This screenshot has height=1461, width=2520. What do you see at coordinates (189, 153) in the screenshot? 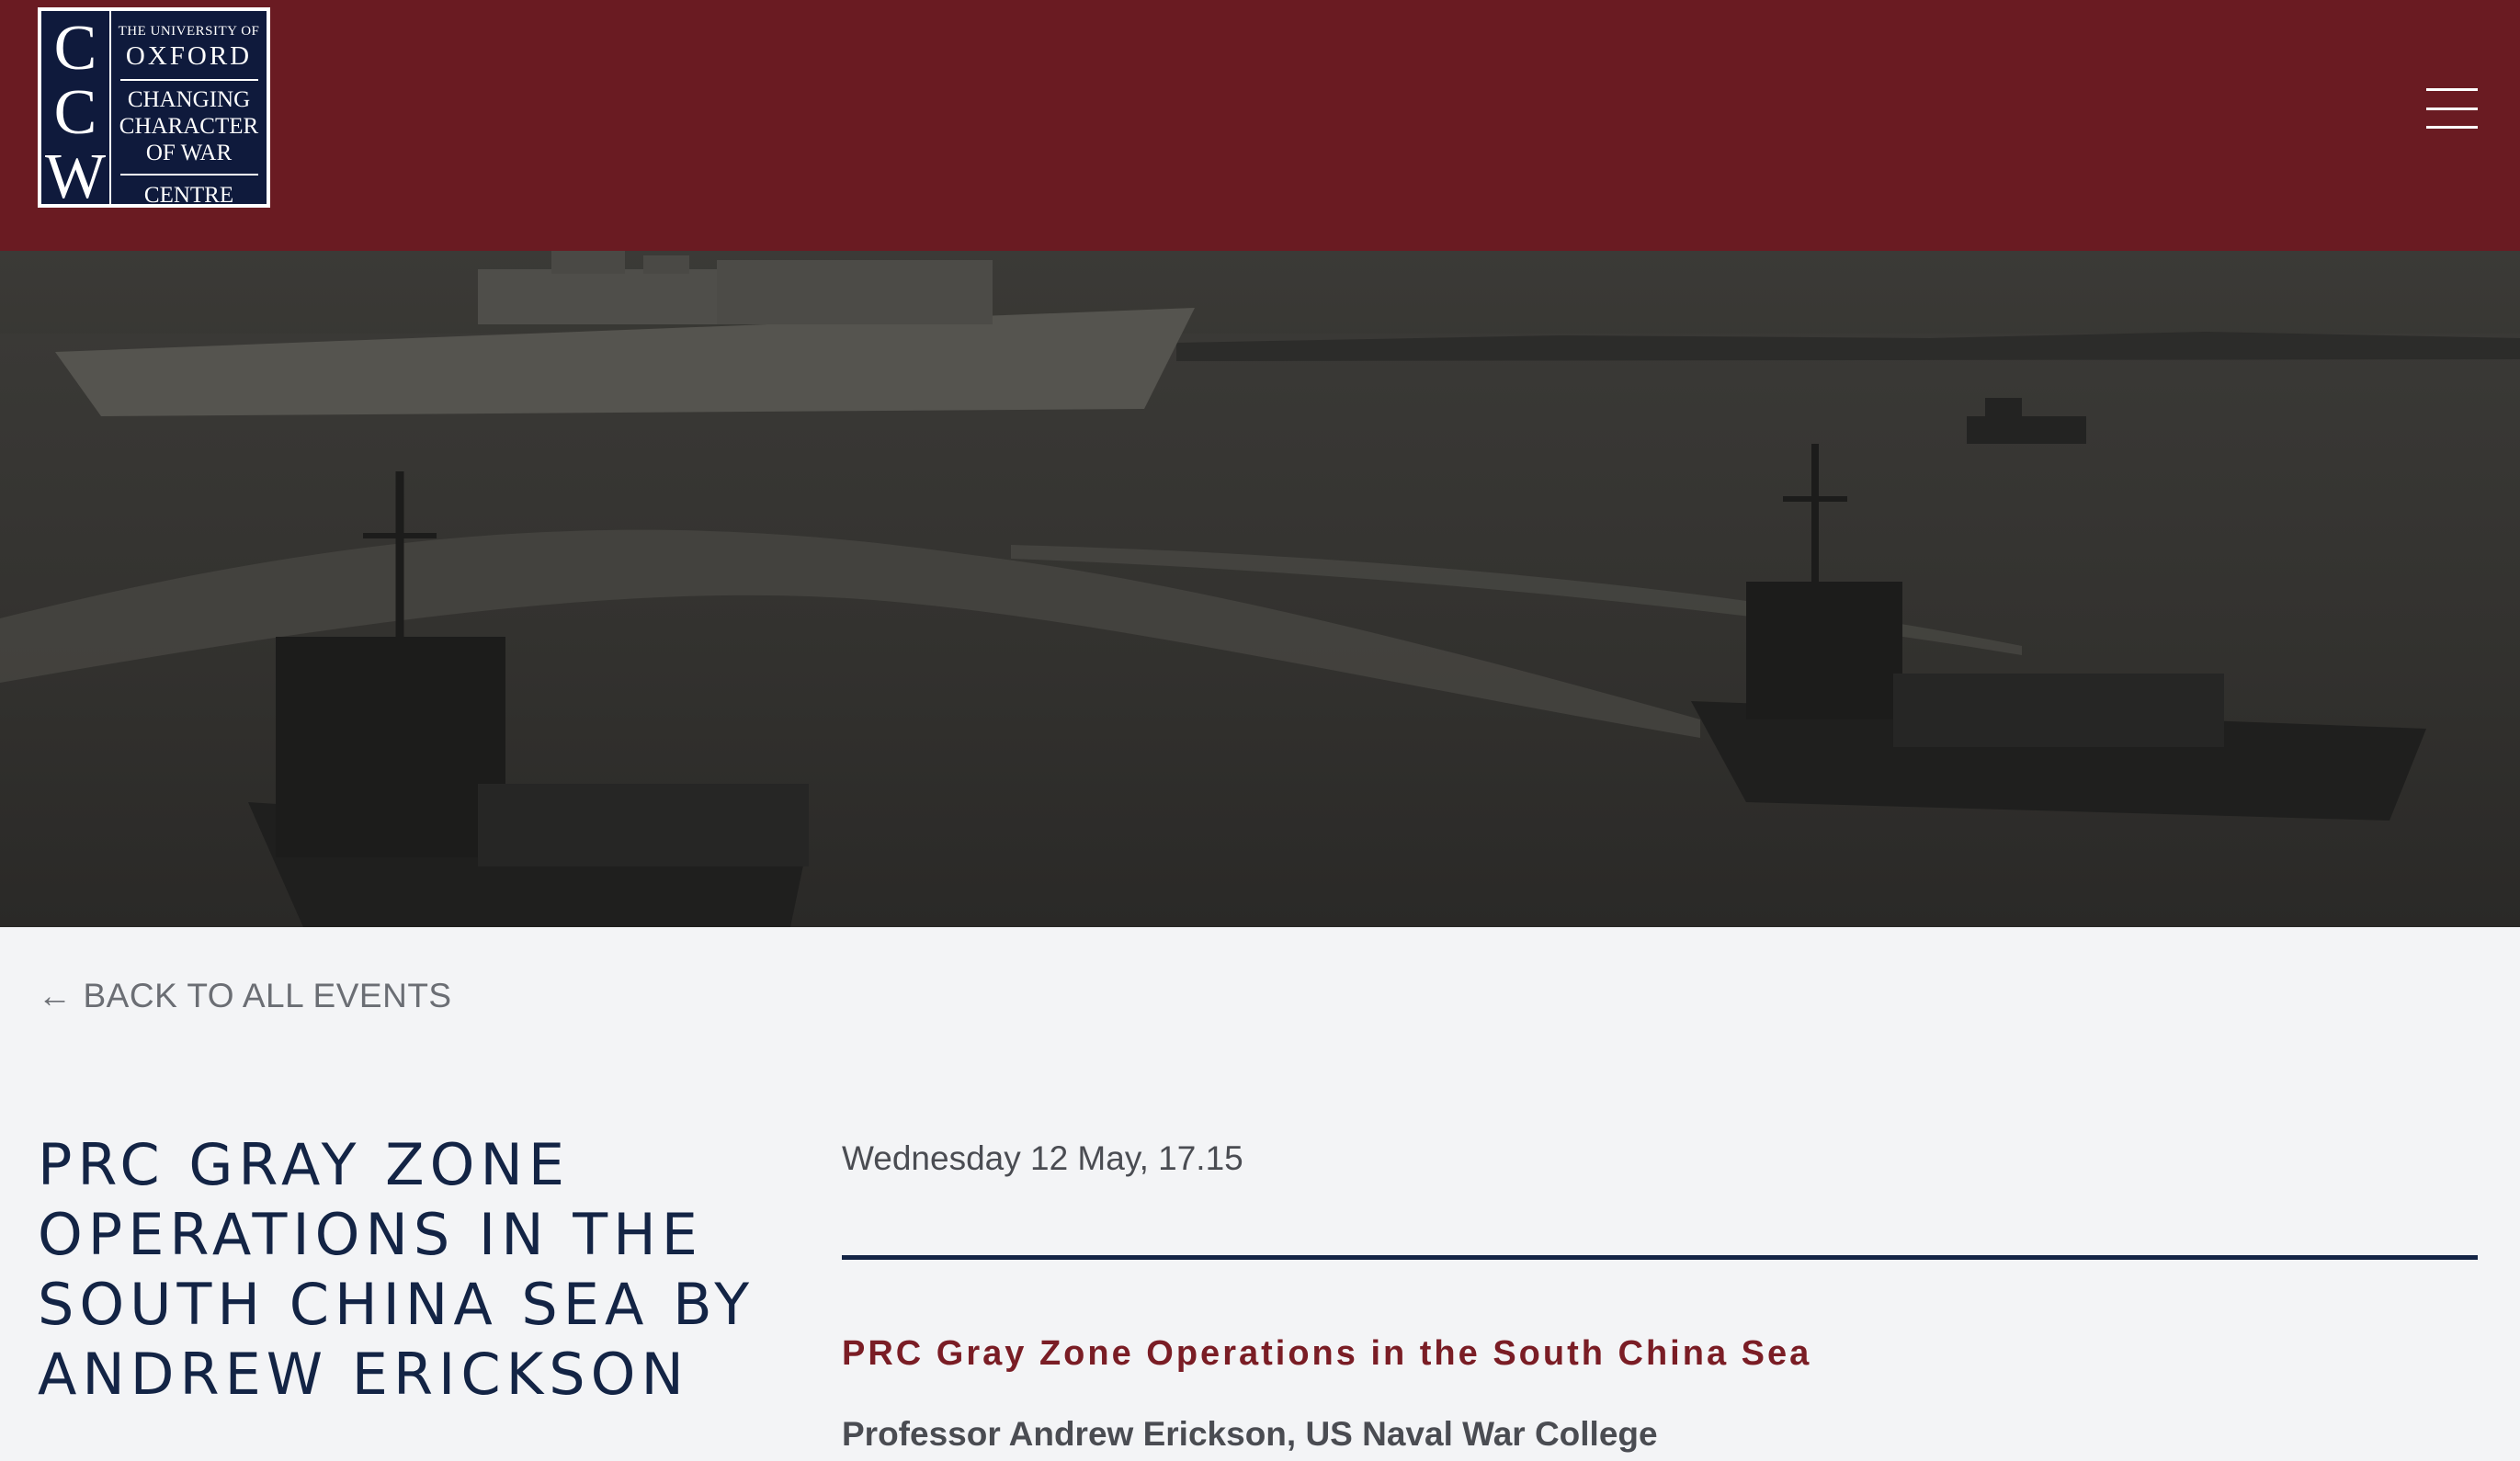
I see `logo-line: OF WAR` at bounding box center [189, 153].